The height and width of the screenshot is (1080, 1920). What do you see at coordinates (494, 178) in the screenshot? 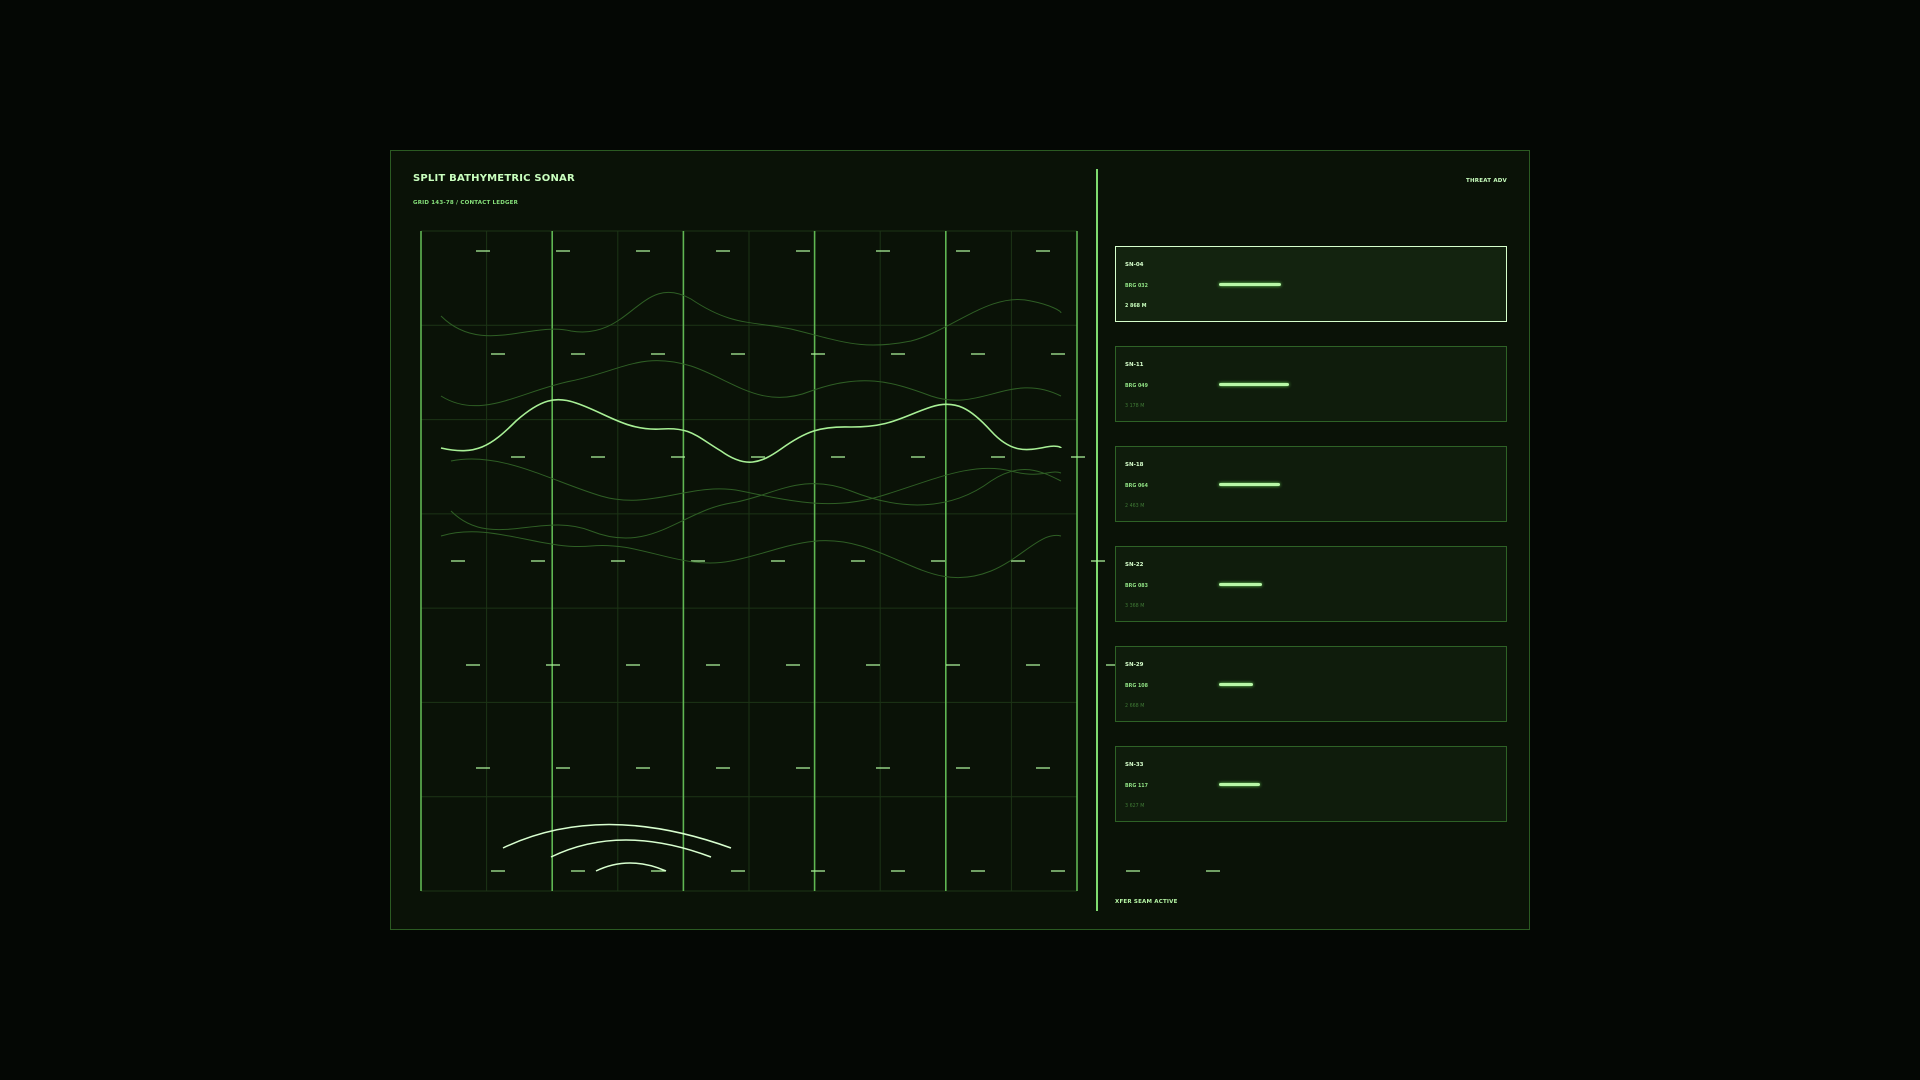
I see `page-title: SPLIT BATHYMETRIC SONAR` at bounding box center [494, 178].